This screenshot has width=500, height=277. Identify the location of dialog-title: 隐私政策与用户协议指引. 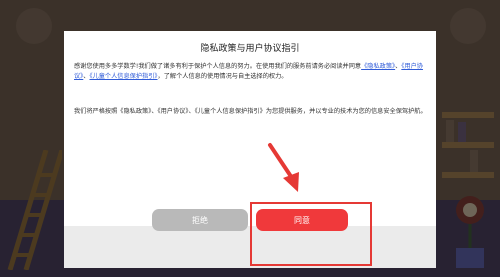
(250, 49).